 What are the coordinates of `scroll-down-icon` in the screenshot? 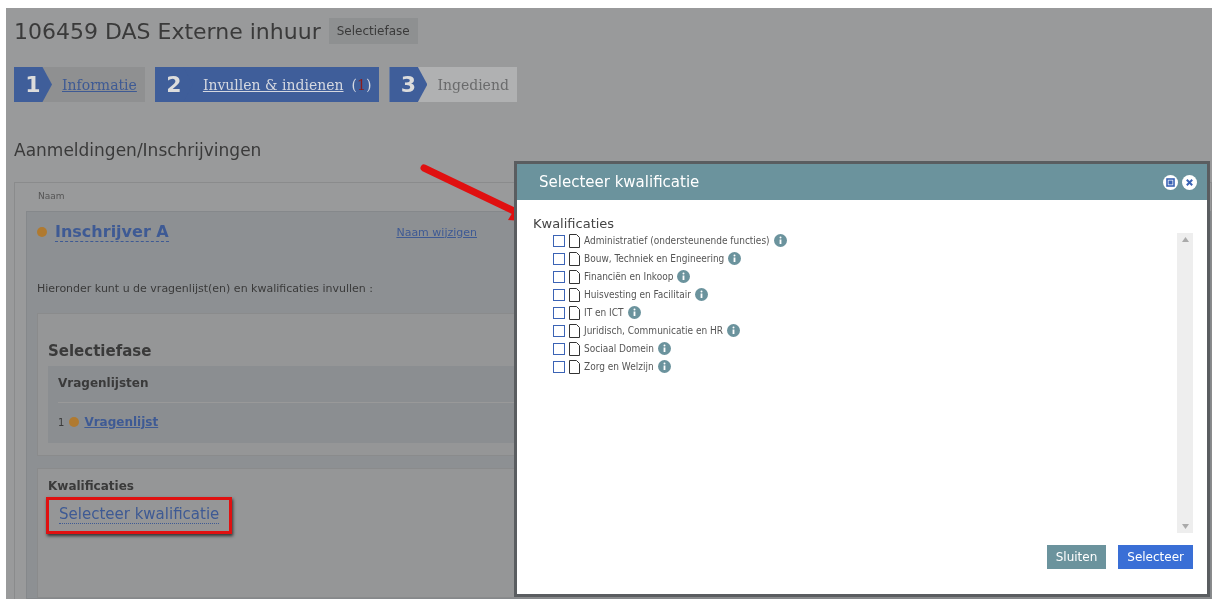 It's located at (1185, 526).